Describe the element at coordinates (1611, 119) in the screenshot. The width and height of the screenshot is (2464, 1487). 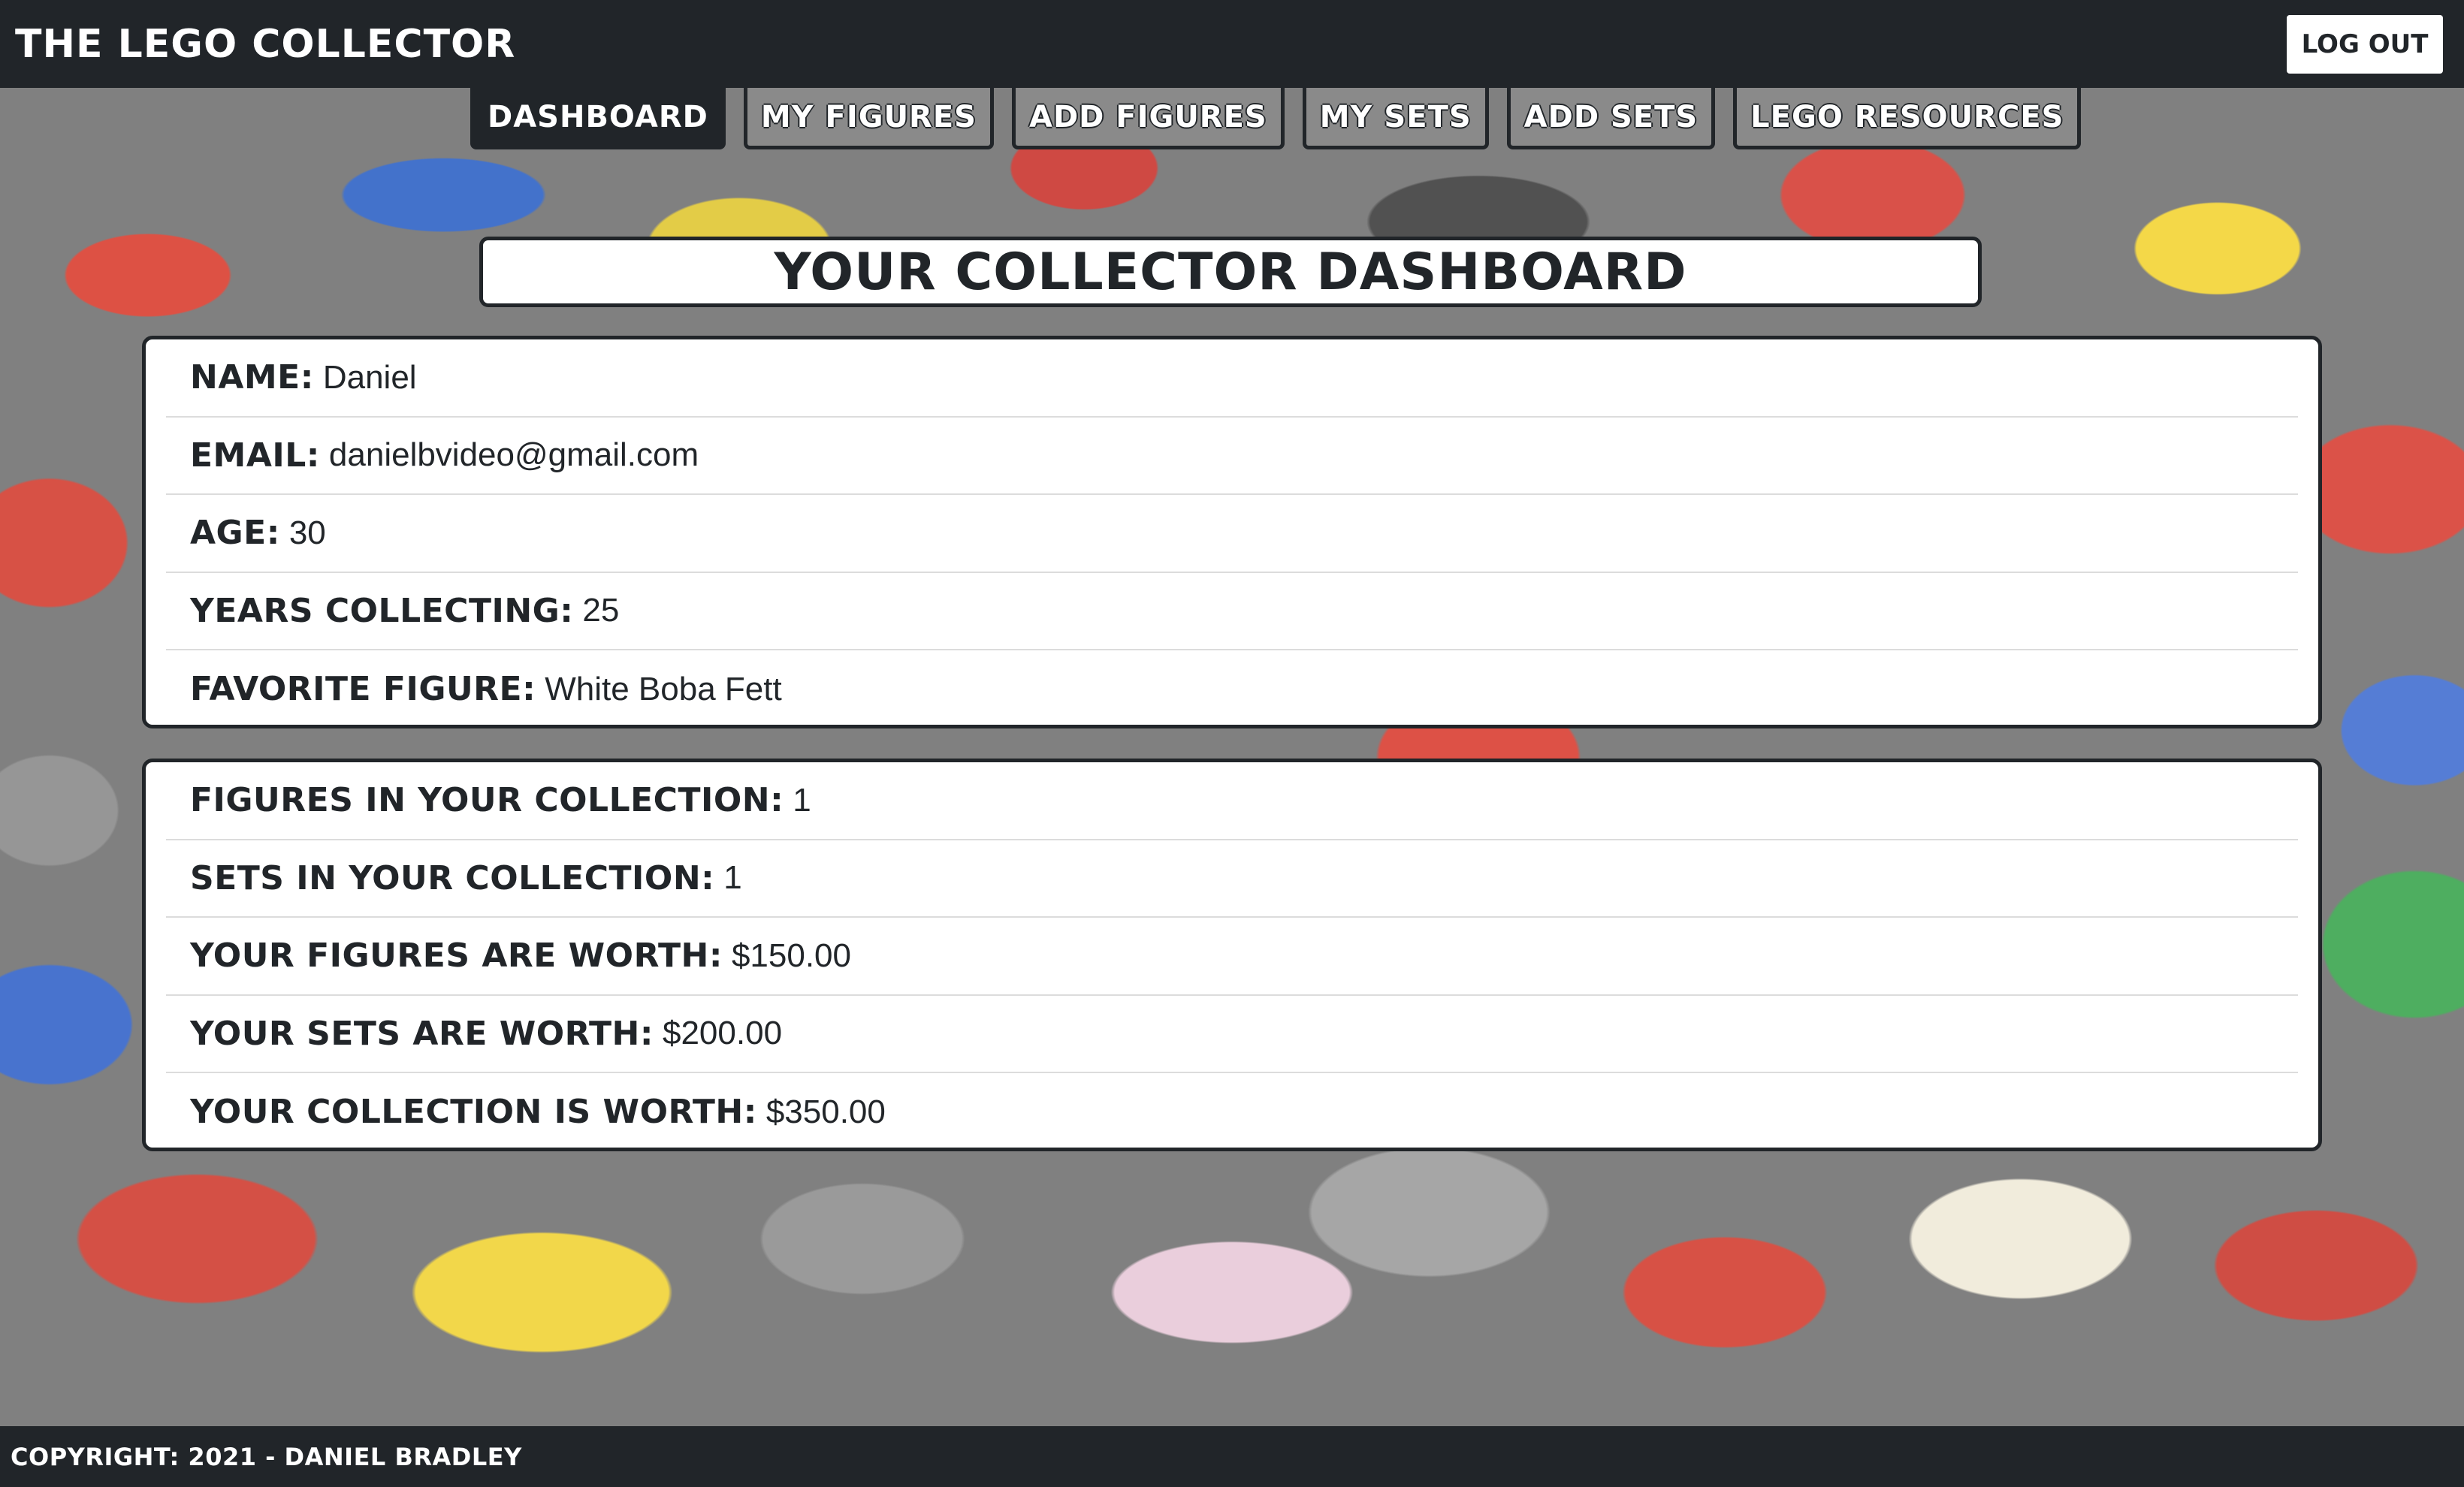
I see `tab-add-sets: ADD SETS` at that location.